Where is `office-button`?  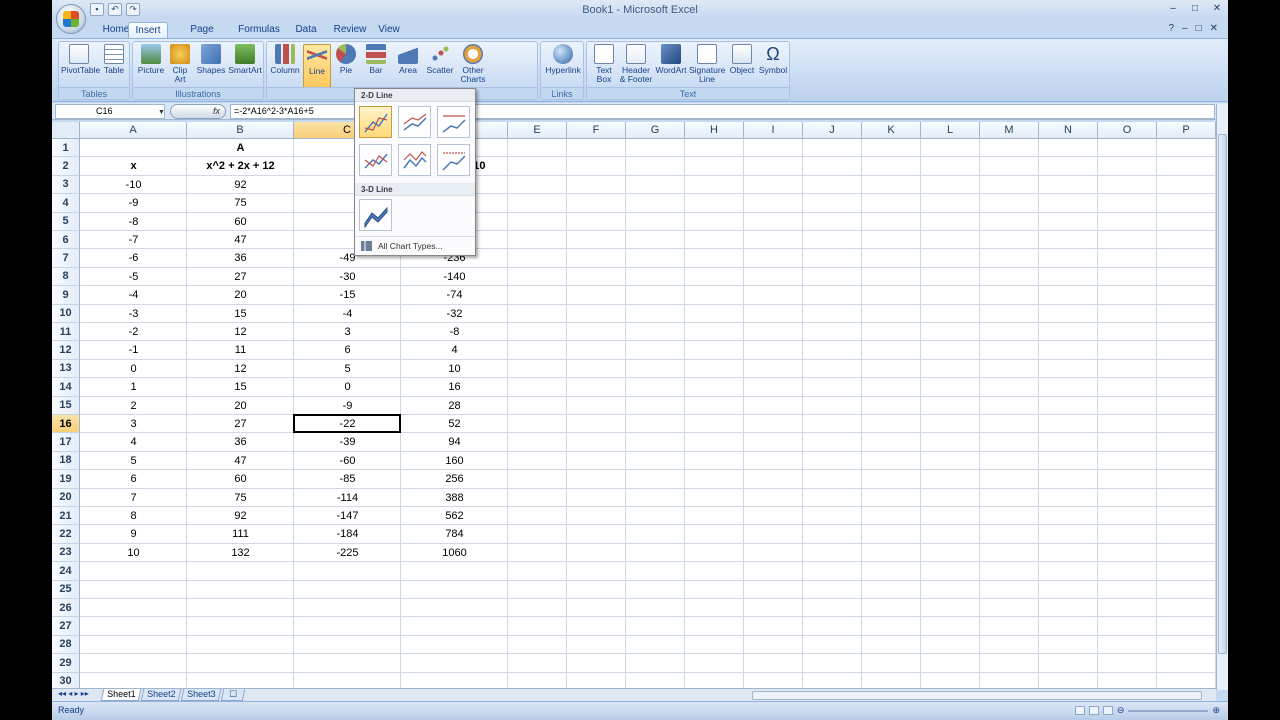
office-button is located at coordinates (71, 19).